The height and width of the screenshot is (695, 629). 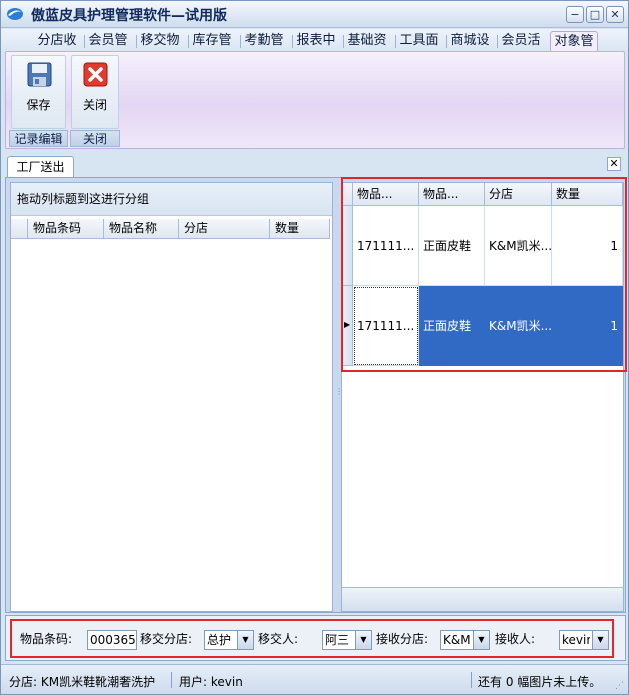 I want to click on highlight-box-grid, so click(x=484, y=274).